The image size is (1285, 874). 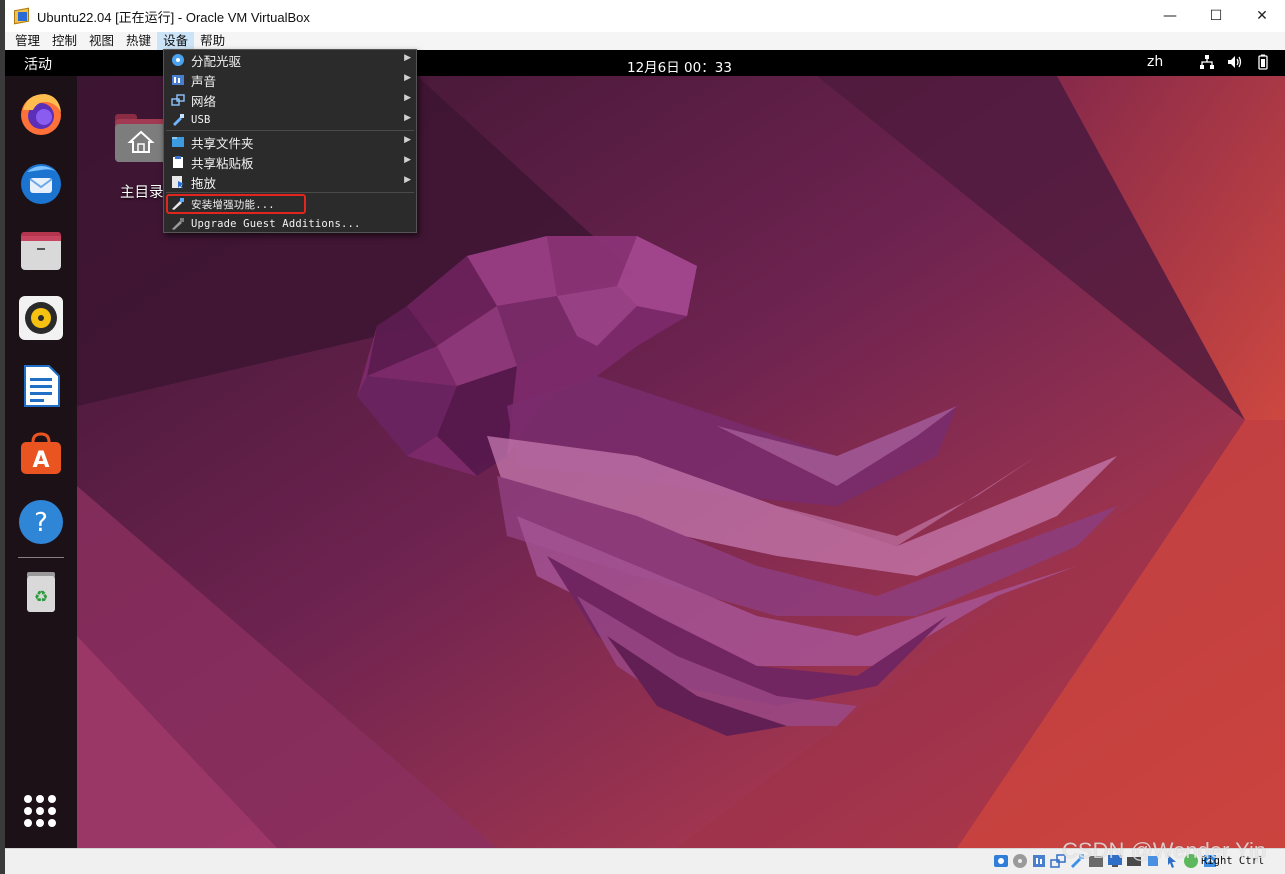 What do you see at coordinates (290, 120) in the screenshot?
I see `menu-item-usb: USB ▶` at bounding box center [290, 120].